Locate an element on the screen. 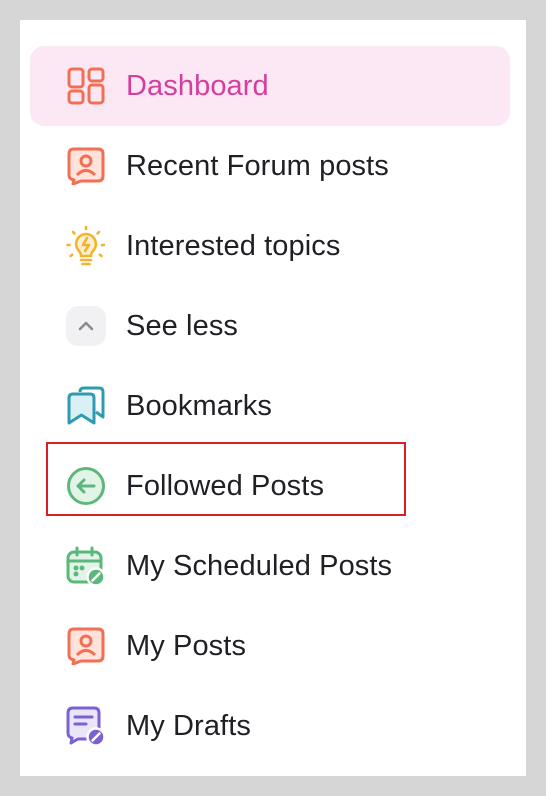  sidebar-item-label: Interested topics is located at coordinates (233, 245).